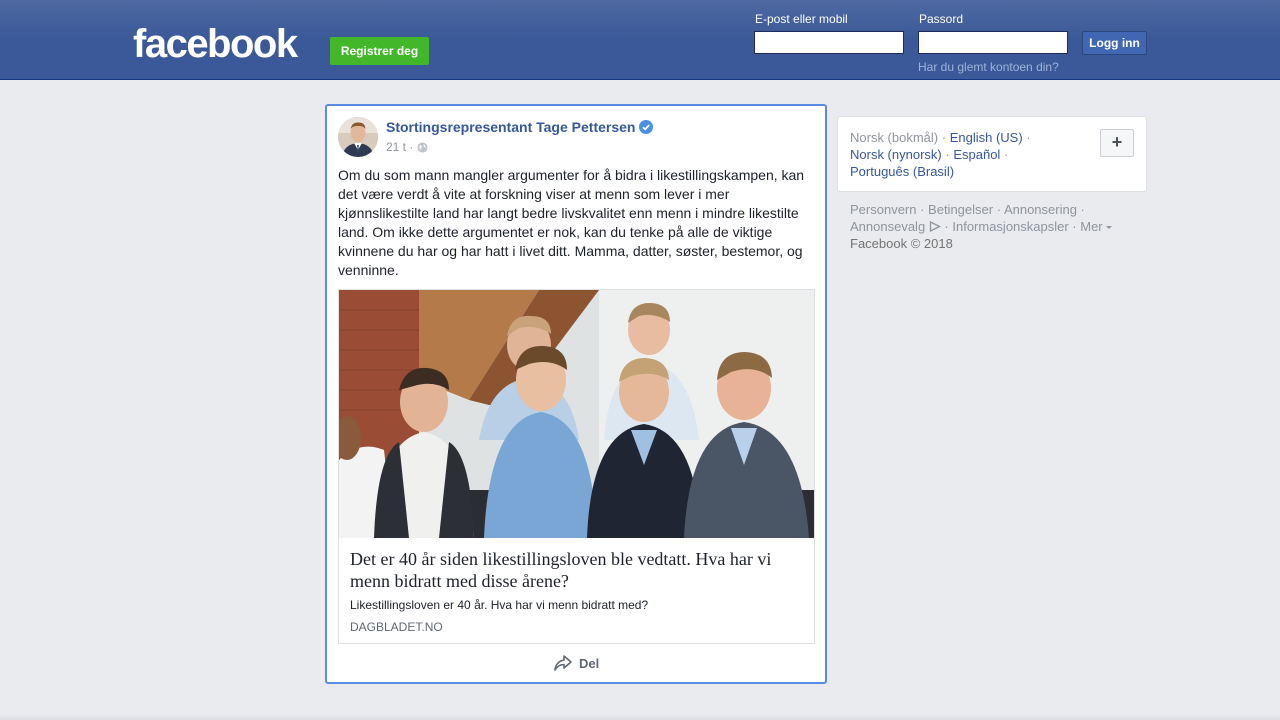 The image size is (1280, 720). What do you see at coordinates (988, 67) in the screenshot?
I see `forgot-account-link: Har du glemt kontoen din?` at bounding box center [988, 67].